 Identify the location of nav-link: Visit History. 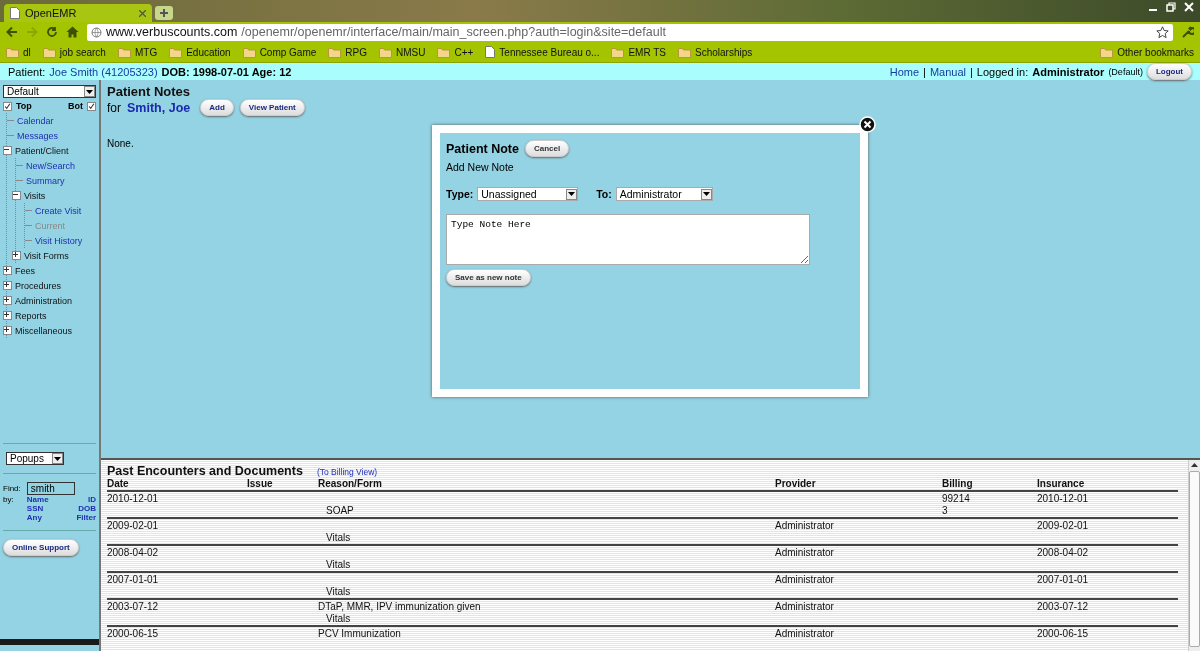
(59, 240).